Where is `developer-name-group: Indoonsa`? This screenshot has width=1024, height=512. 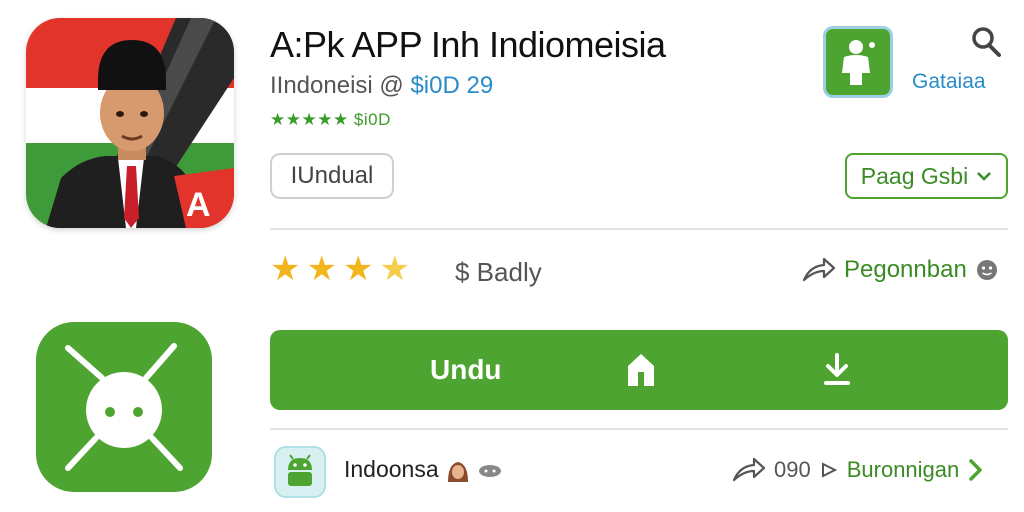 developer-name-group: Indoonsa is located at coordinates (423, 470).